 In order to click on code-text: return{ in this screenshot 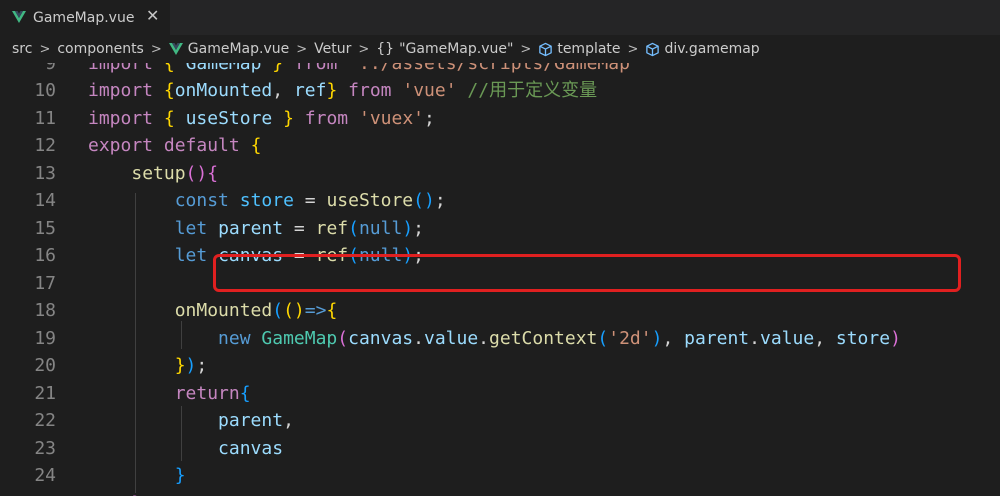, I will do `click(169, 394)`.